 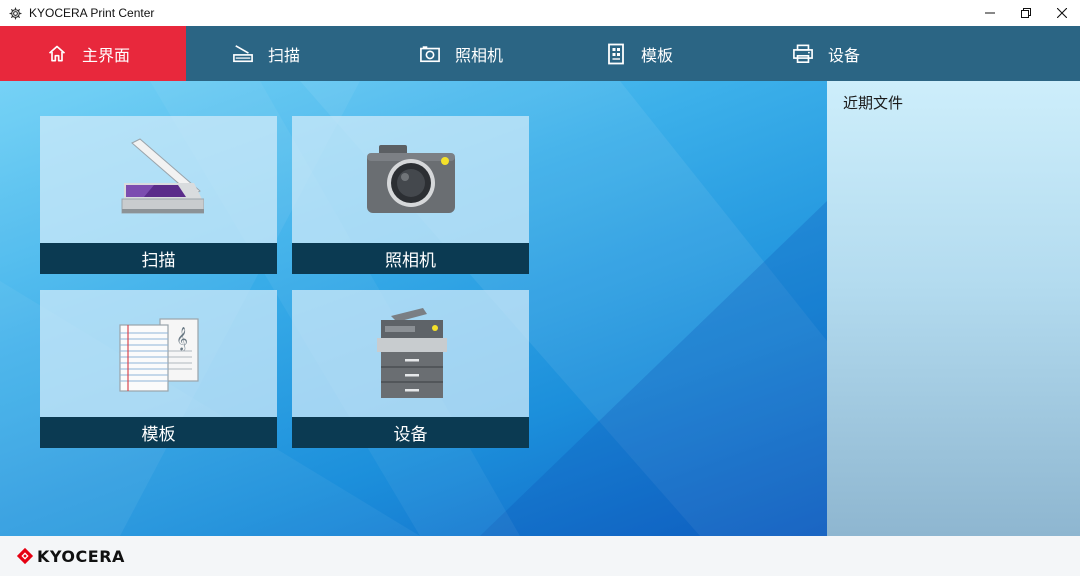 I want to click on nav-tab-camera: 照相机, so click(x=461, y=53).